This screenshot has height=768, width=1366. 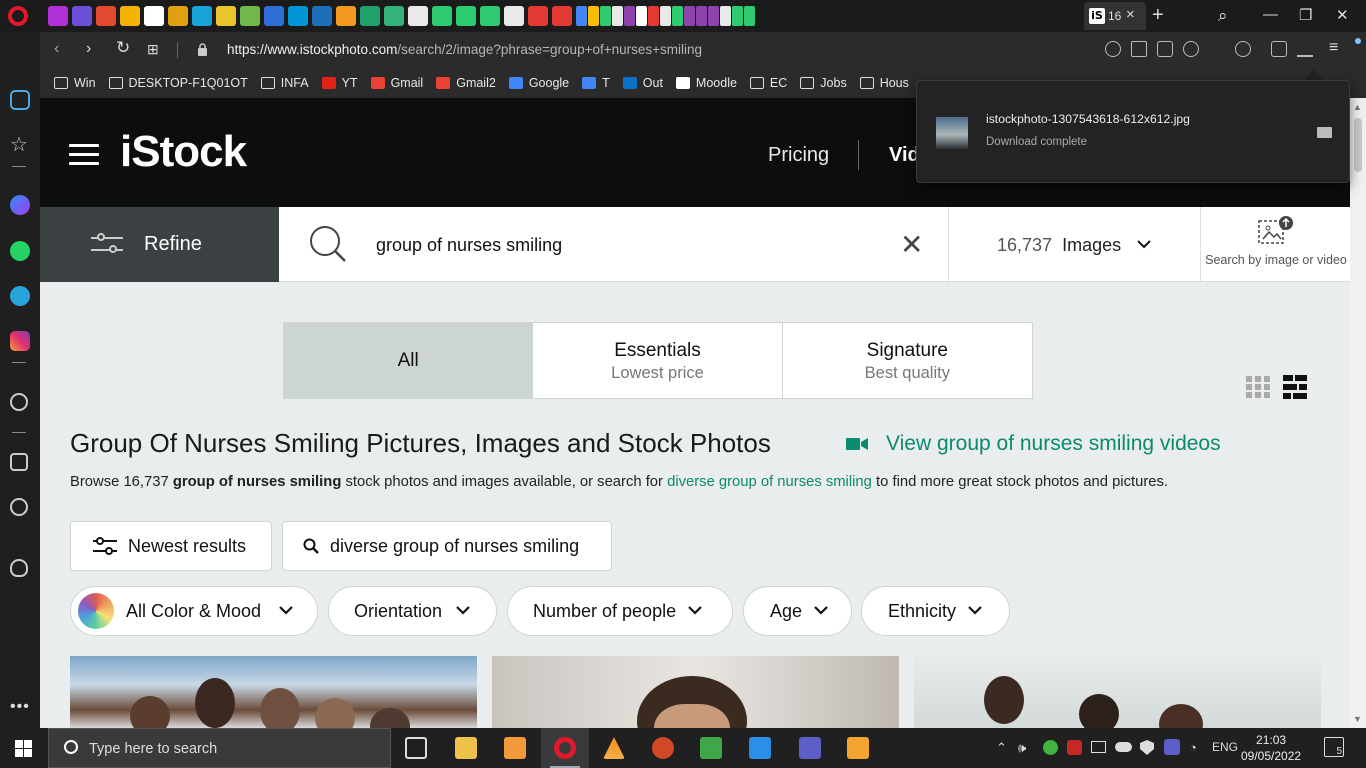 What do you see at coordinates (171, 546) in the screenshot?
I see `sort-newest-button: Newest results` at bounding box center [171, 546].